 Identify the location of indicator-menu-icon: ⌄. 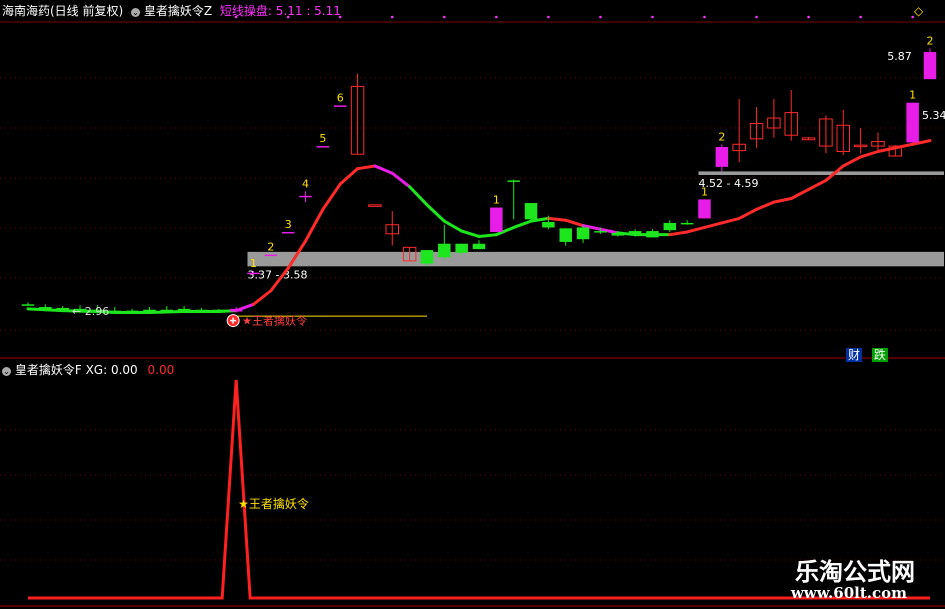
(136, 12).